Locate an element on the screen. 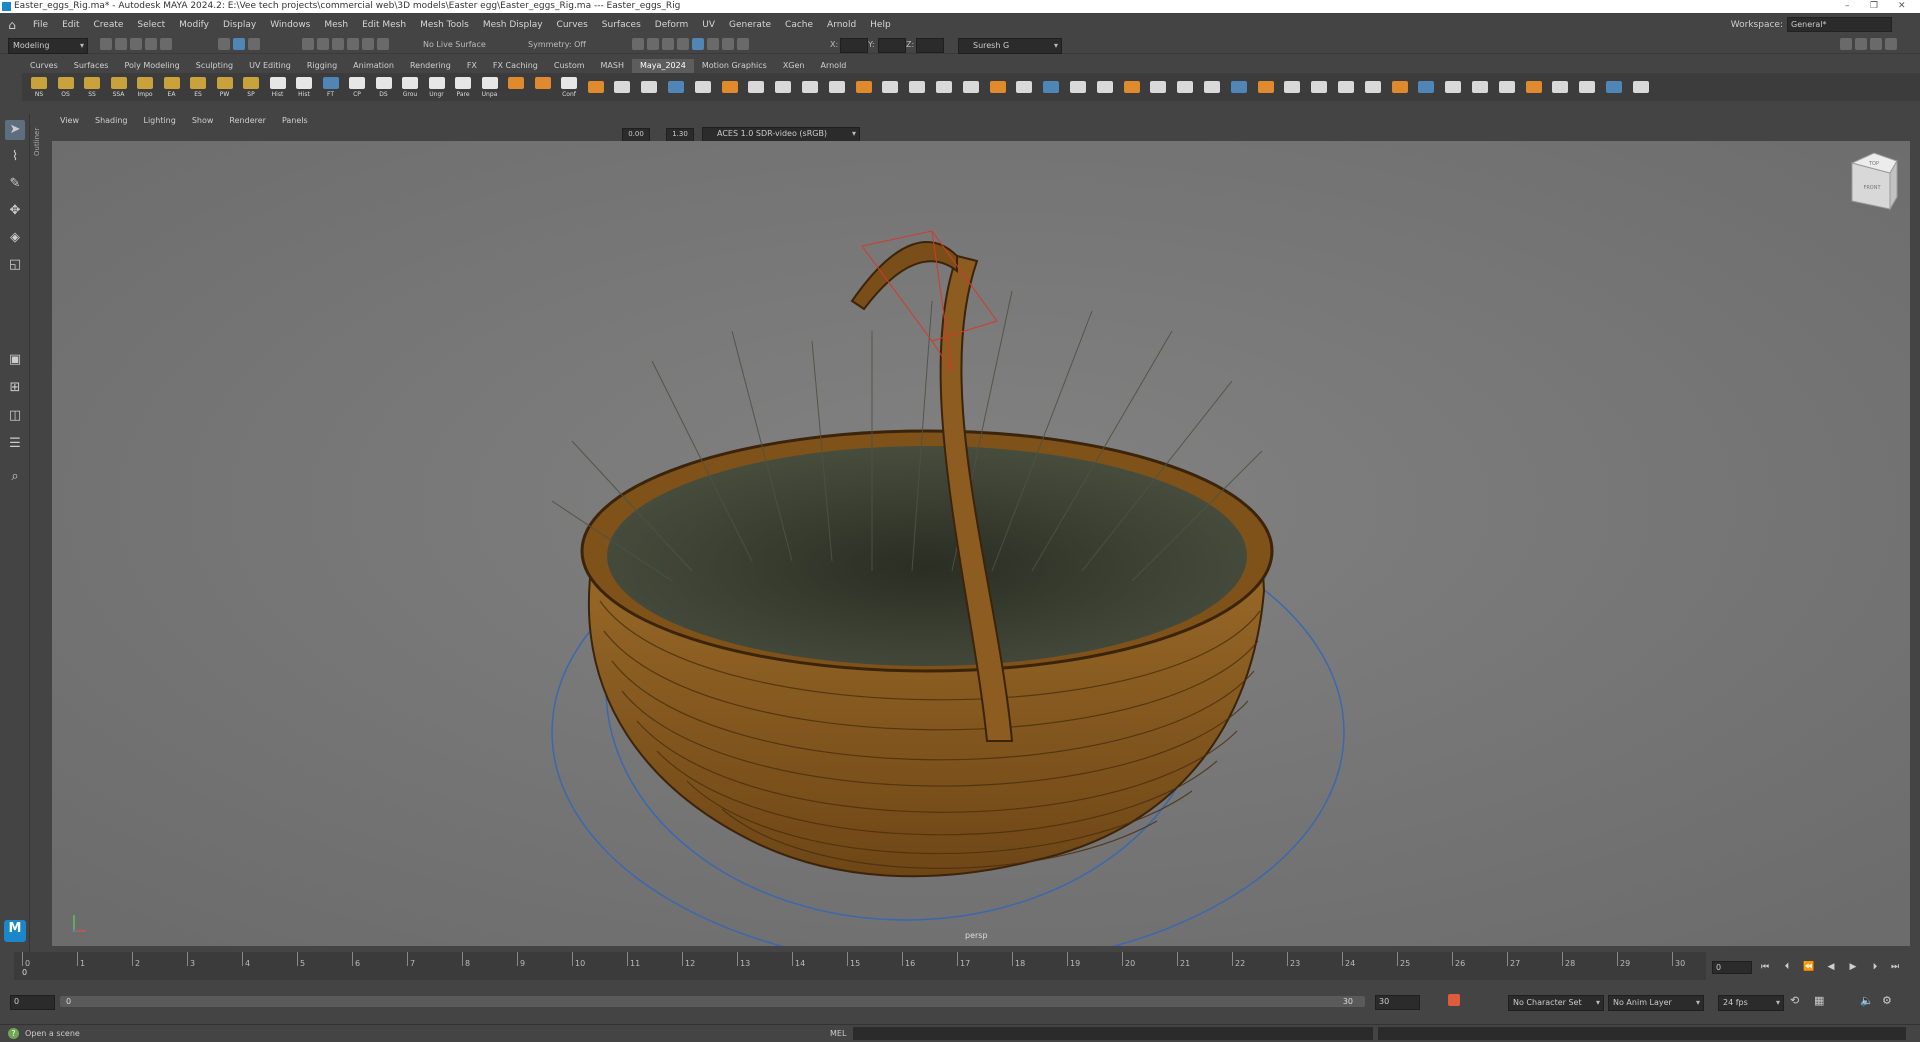 This screenshot has height=1042, width=1920. home-icon: ⌂ is located at coordinates (12, 25).